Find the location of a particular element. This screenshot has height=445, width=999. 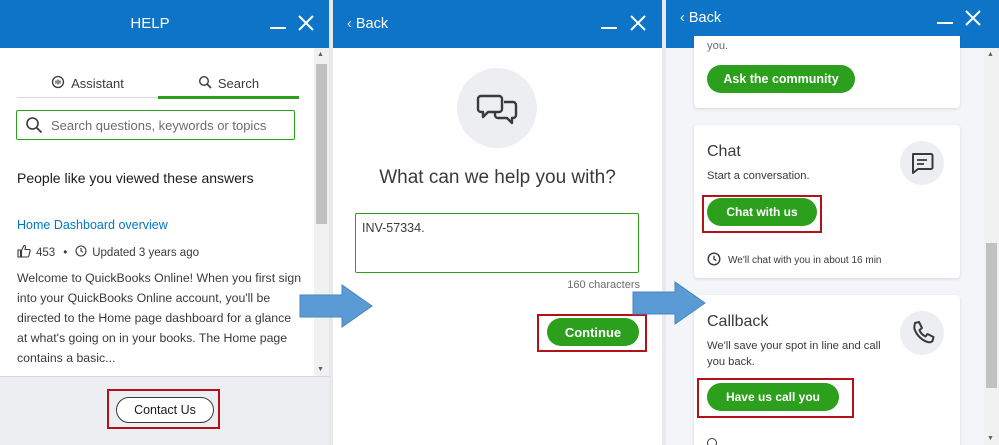

help-question-title: What can we help you with? is located at coordinates (497, 177).